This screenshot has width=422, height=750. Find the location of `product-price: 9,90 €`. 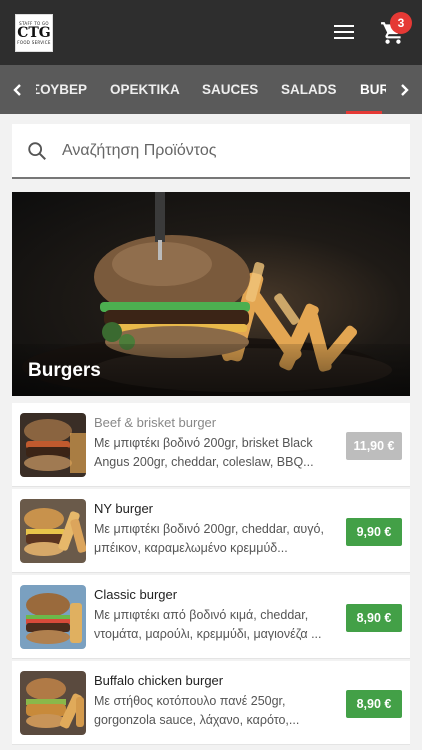

product-price: 9,90 € is located at coordinates (374, 532).